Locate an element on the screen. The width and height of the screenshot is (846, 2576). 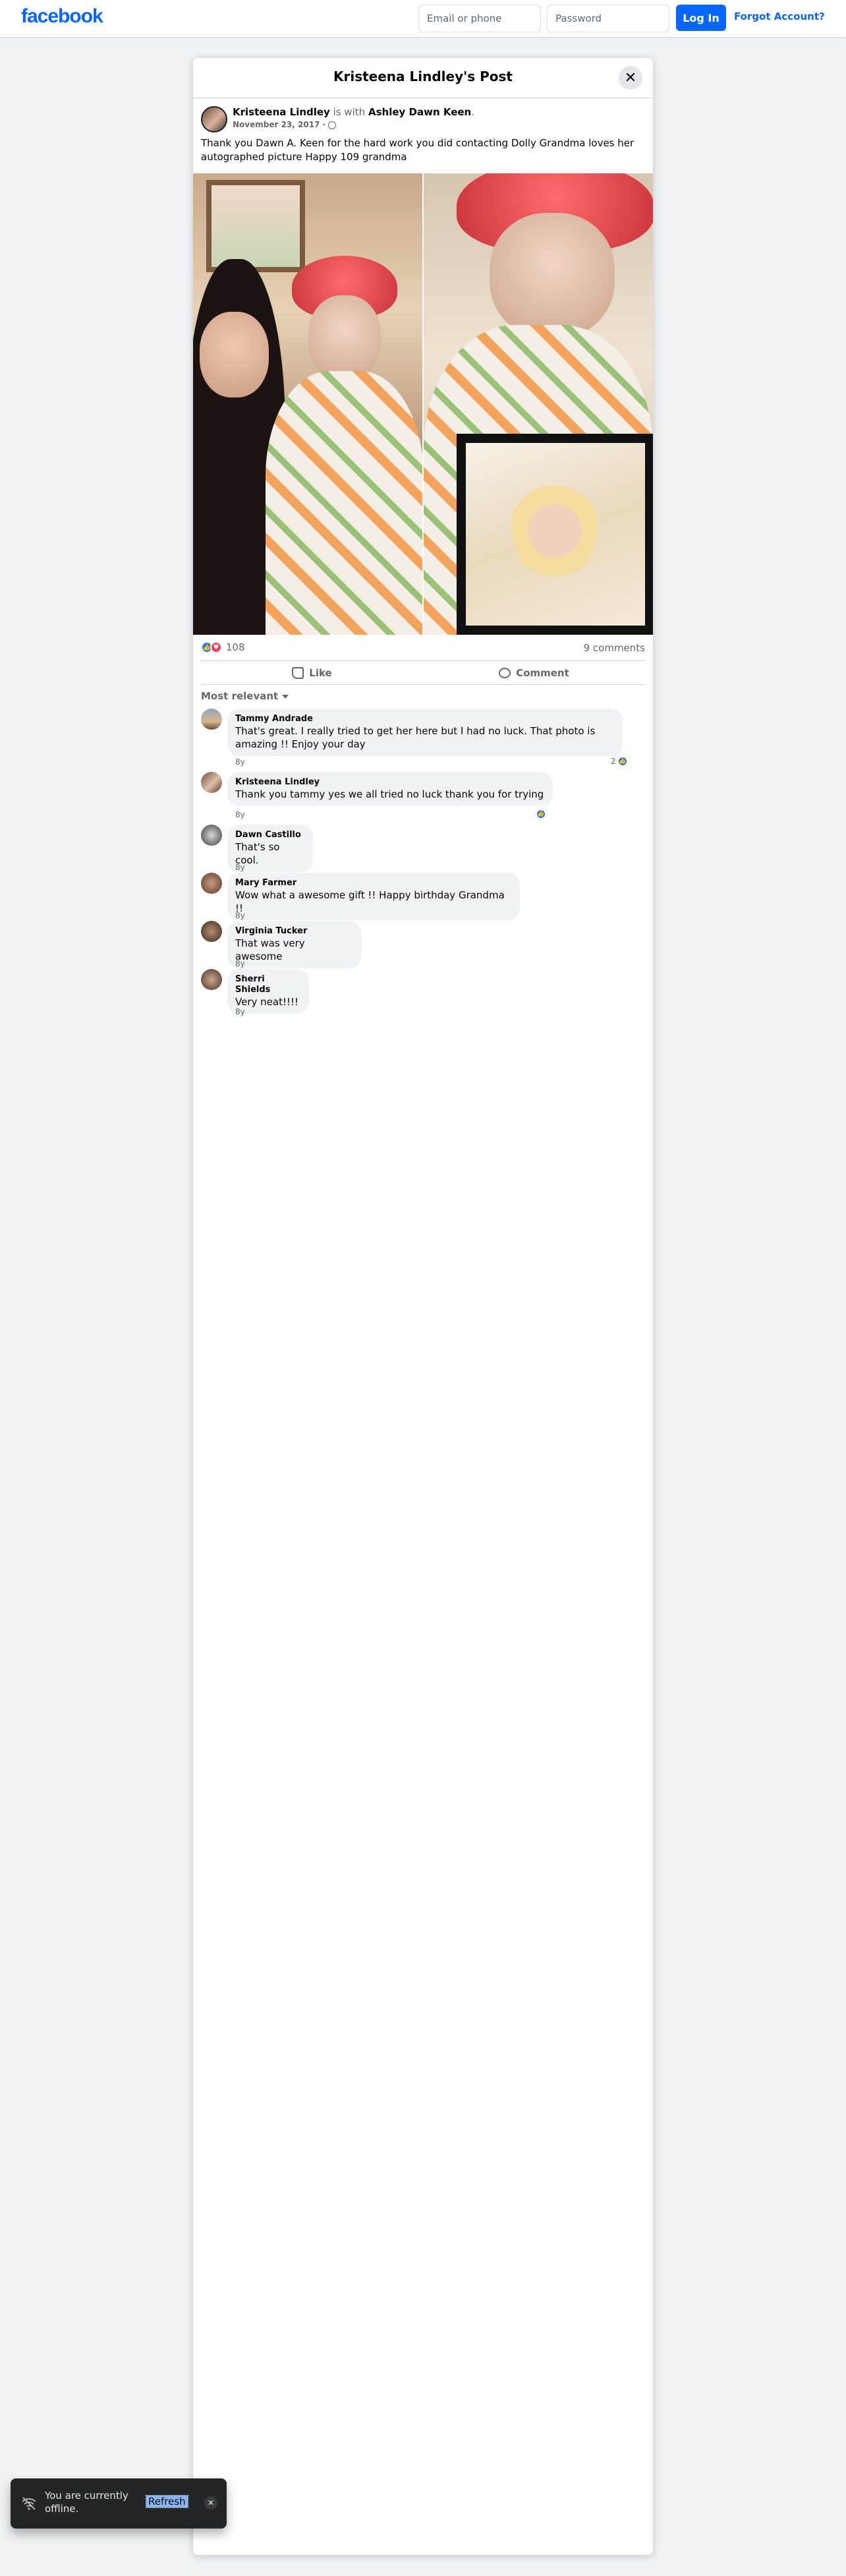
commenter-name: Kristeena Lindley is located at coordinates (390, 782).